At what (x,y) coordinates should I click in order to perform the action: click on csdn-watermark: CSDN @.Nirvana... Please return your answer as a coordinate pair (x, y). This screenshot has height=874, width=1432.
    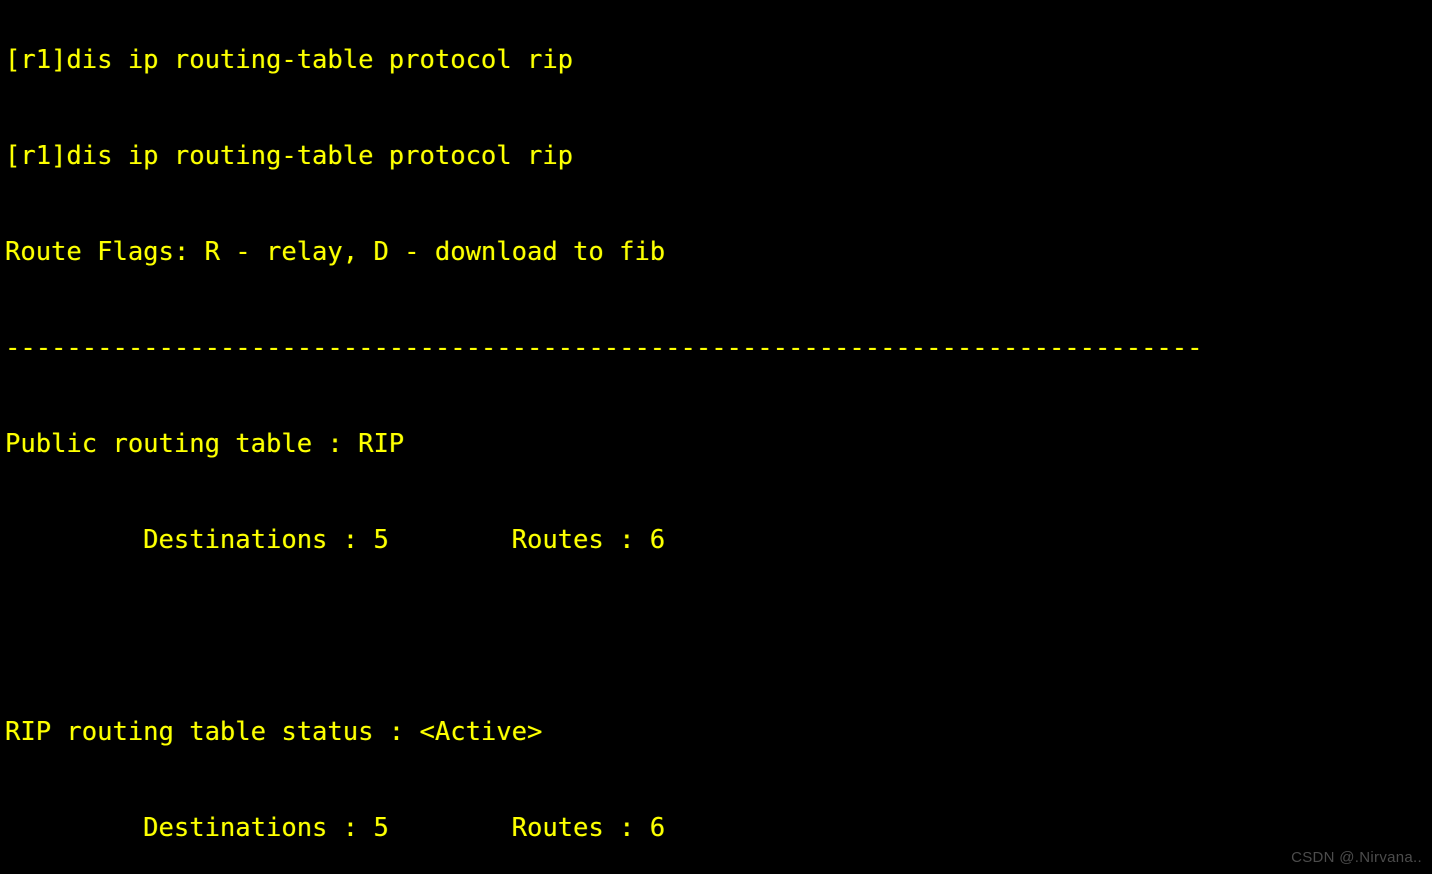
    Looking at the image, I should click on (1356, 857).